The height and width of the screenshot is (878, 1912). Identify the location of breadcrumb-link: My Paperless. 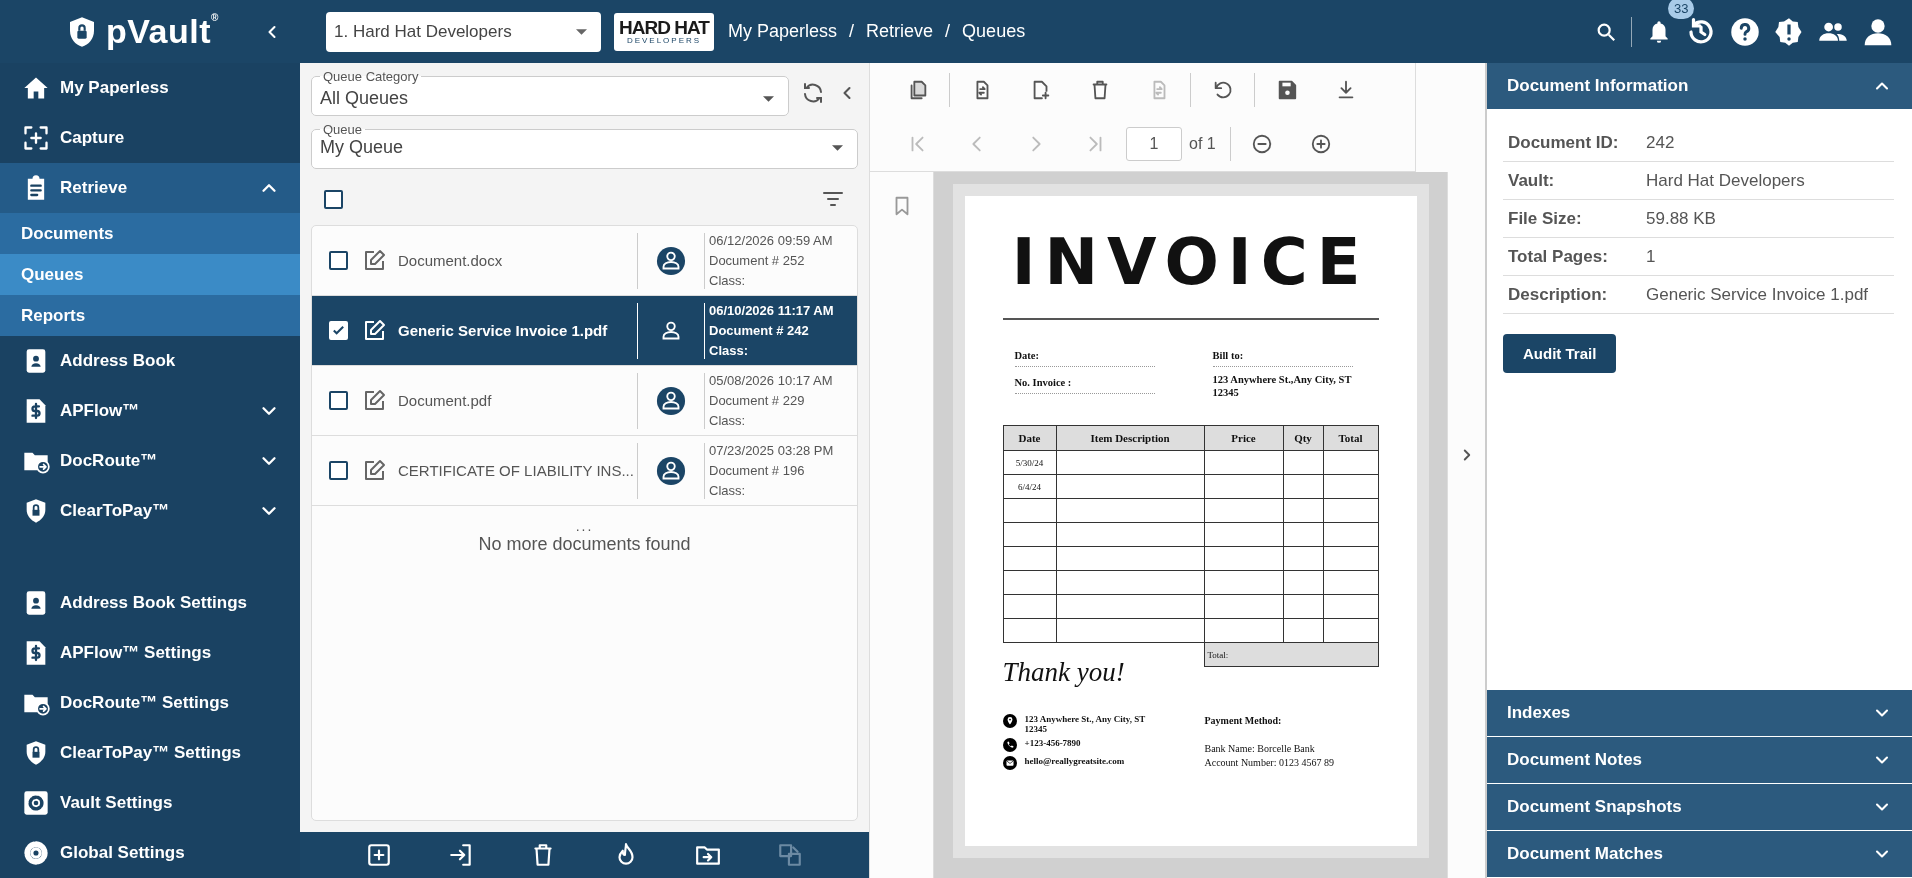
(783, 31).